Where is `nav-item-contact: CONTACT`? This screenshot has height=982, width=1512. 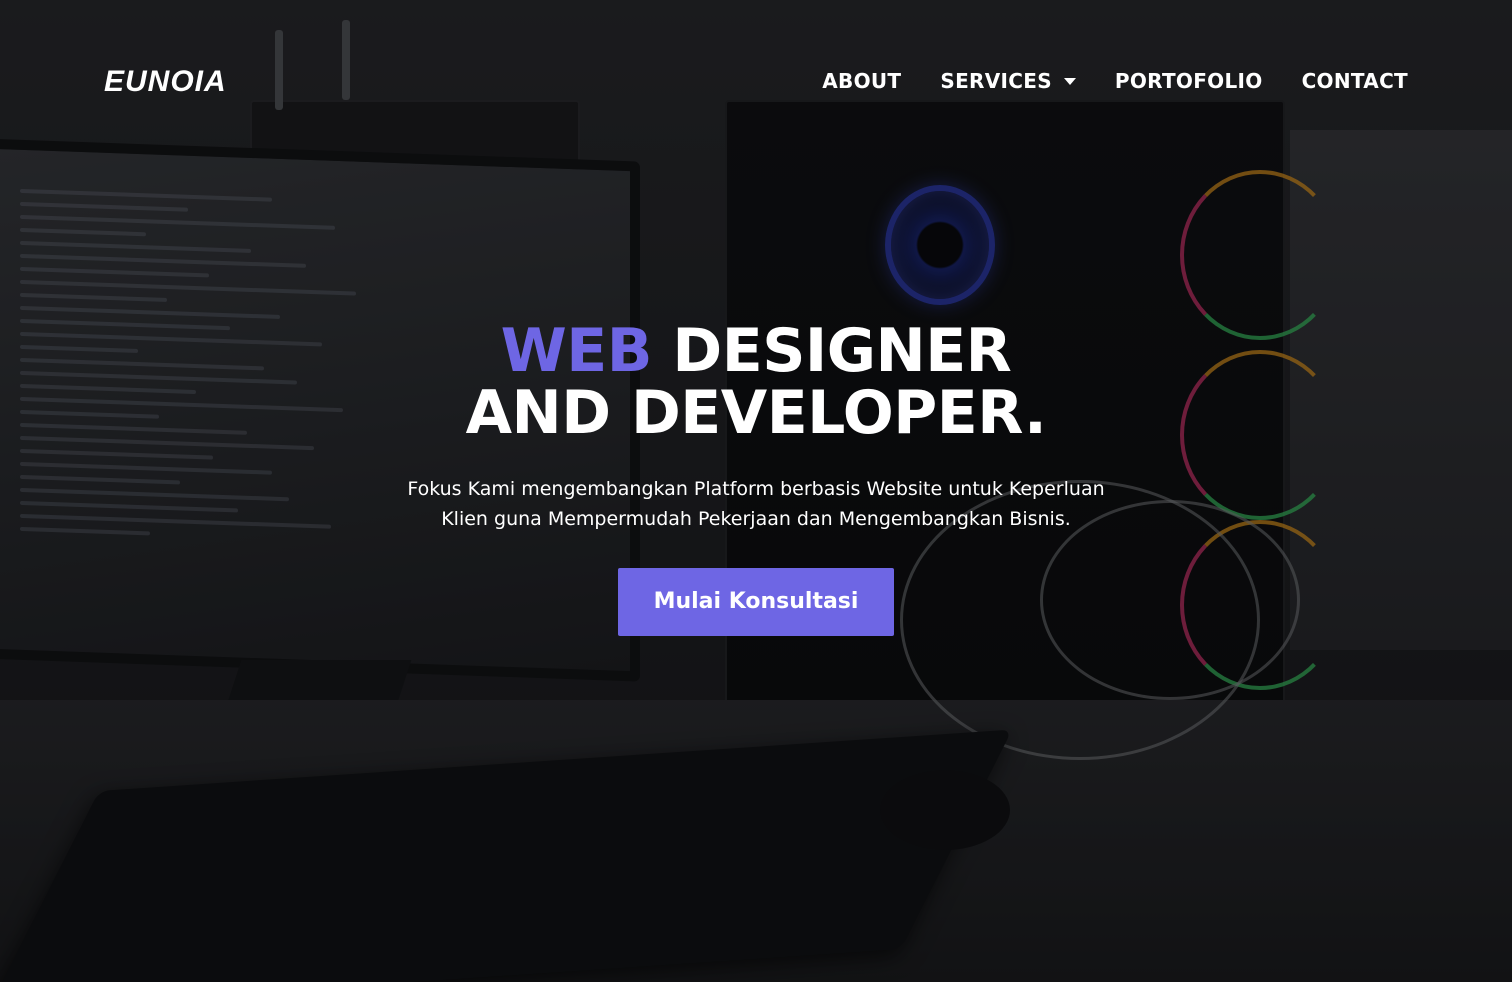
nav-item-contact: CONTACT is located at coordinates (1355, 81).